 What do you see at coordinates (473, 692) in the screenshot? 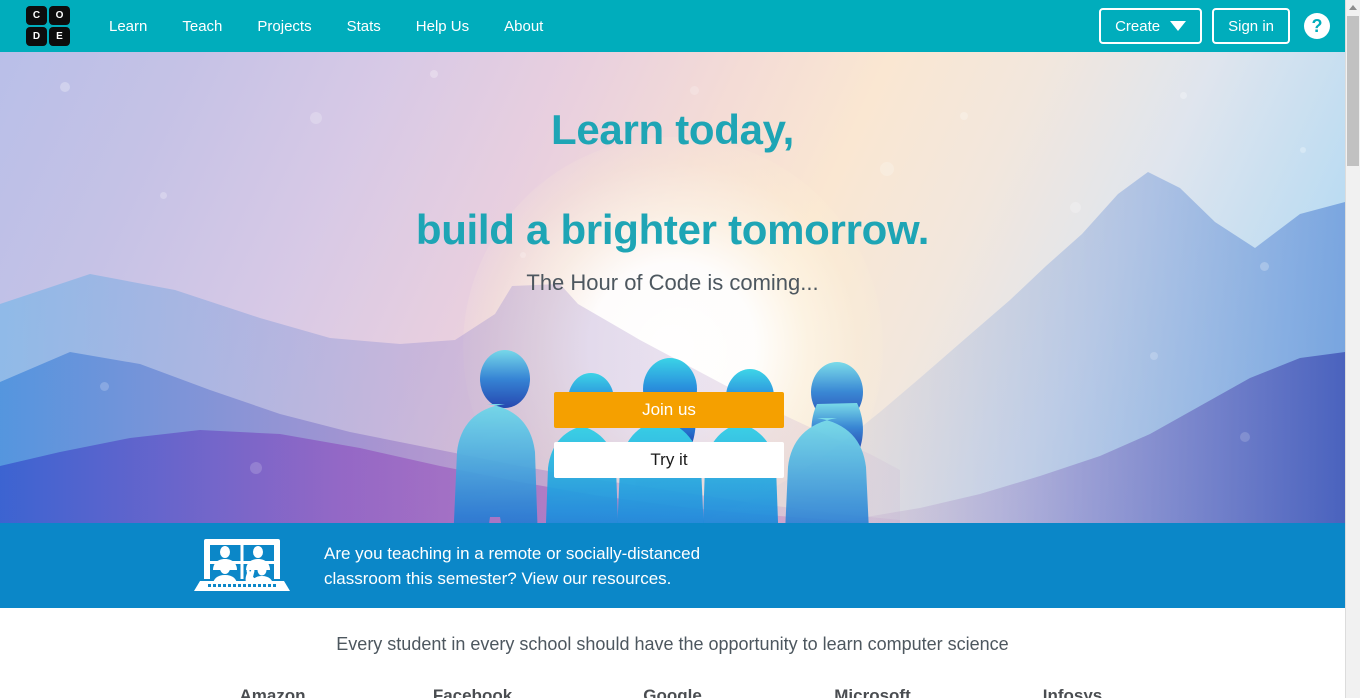
I see `partner-logo: Facebook` at bounding box center [473, 692].